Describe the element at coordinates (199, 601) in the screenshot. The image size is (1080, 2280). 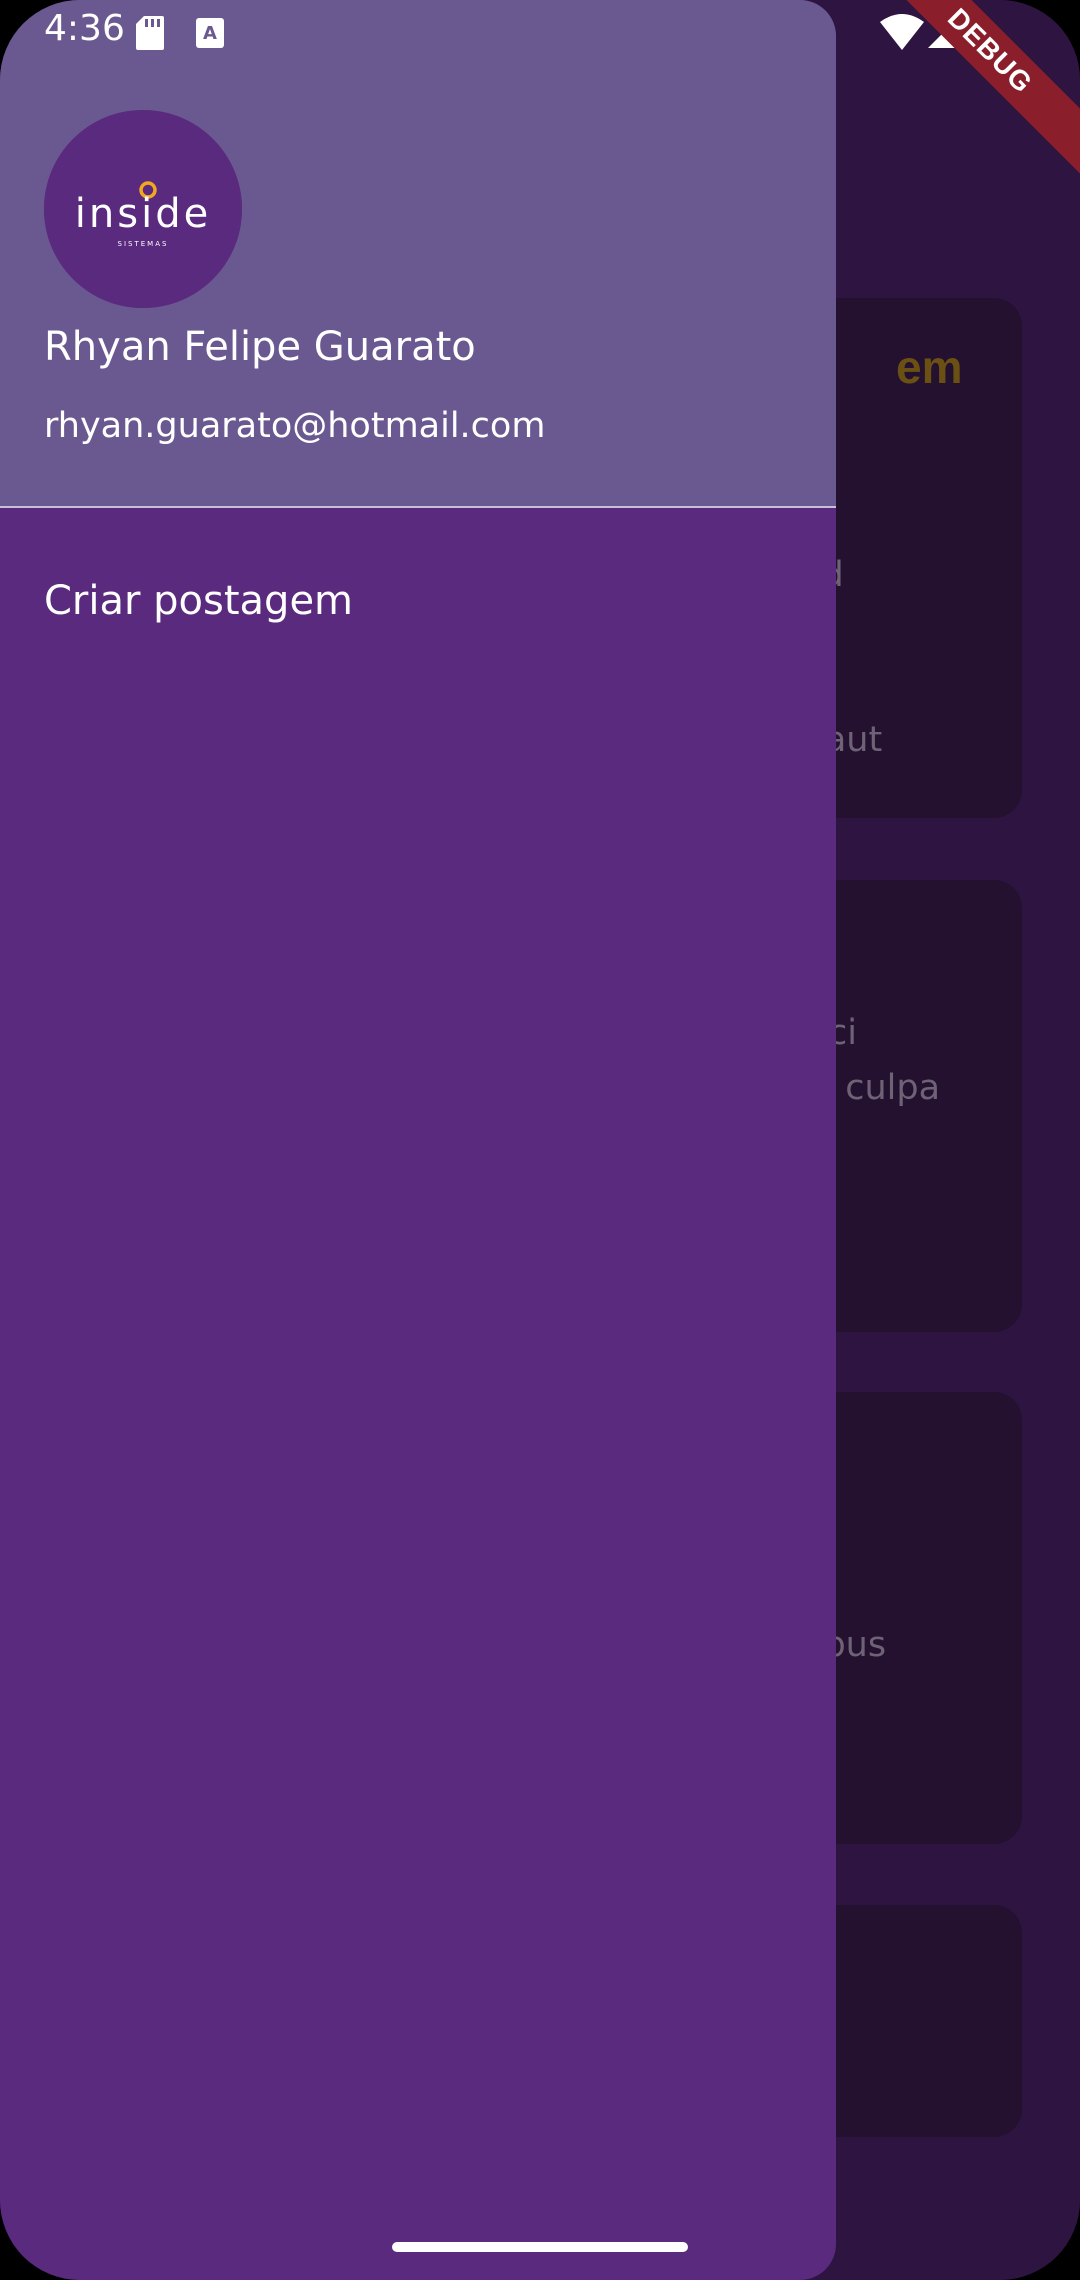
I see `menu-item-label: Criar postagem` at that location.